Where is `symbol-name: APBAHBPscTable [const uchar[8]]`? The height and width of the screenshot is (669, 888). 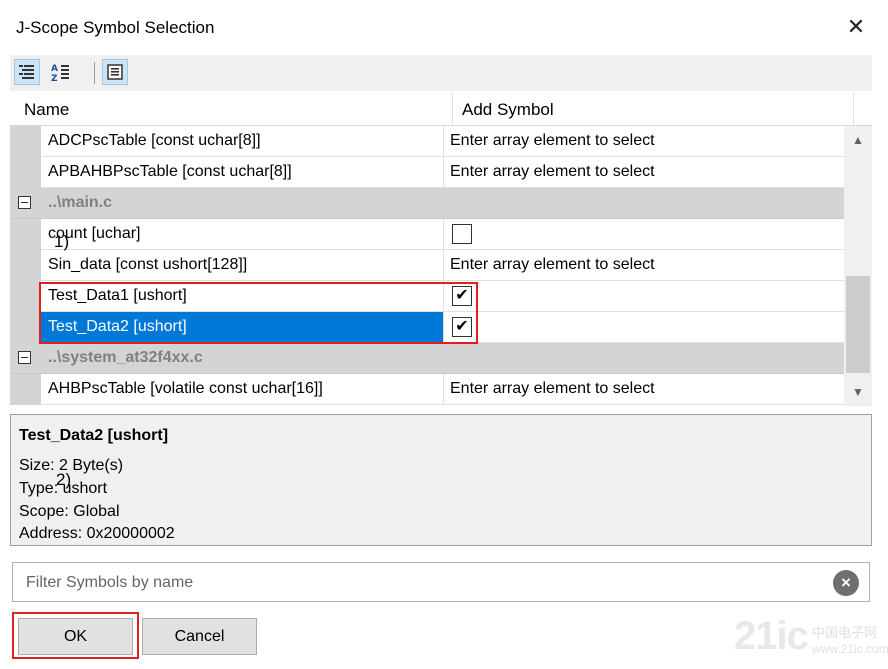
symbol-name: APBAHBPscTable [const uchar[8]] is located at coordinates (242, 172).